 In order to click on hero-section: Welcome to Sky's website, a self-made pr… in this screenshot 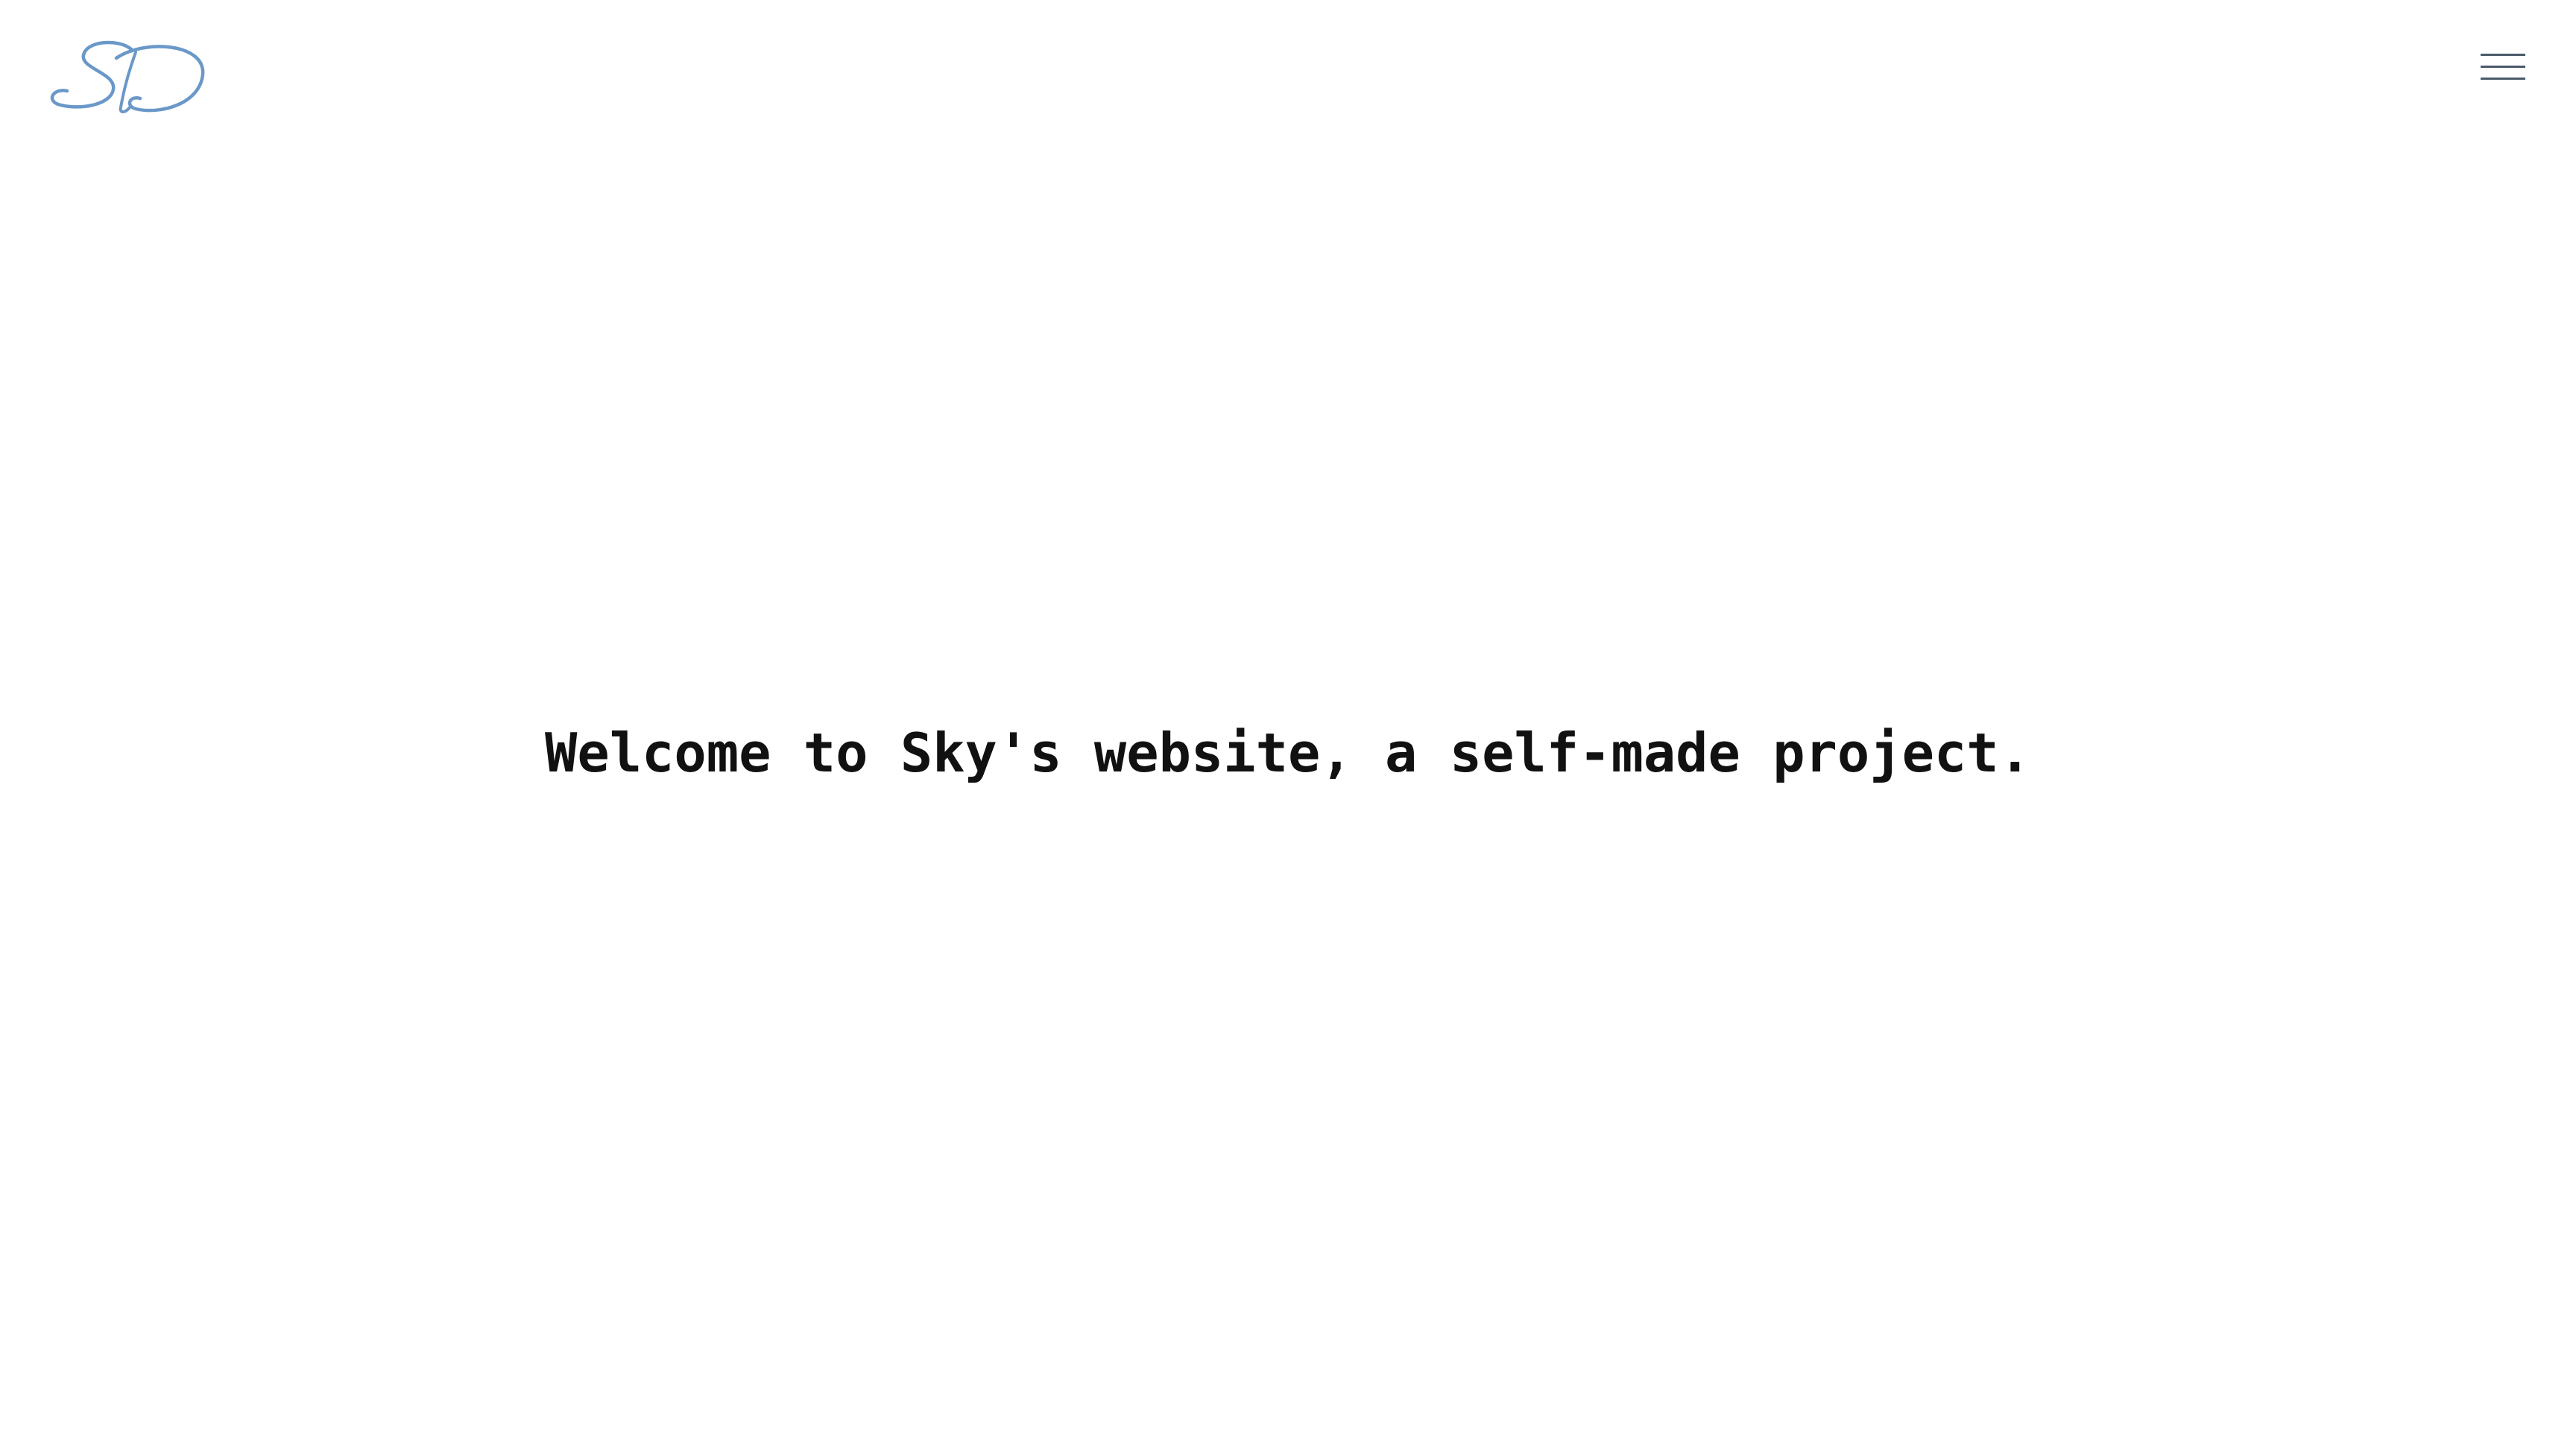, I will do `click(1288, 753)`.